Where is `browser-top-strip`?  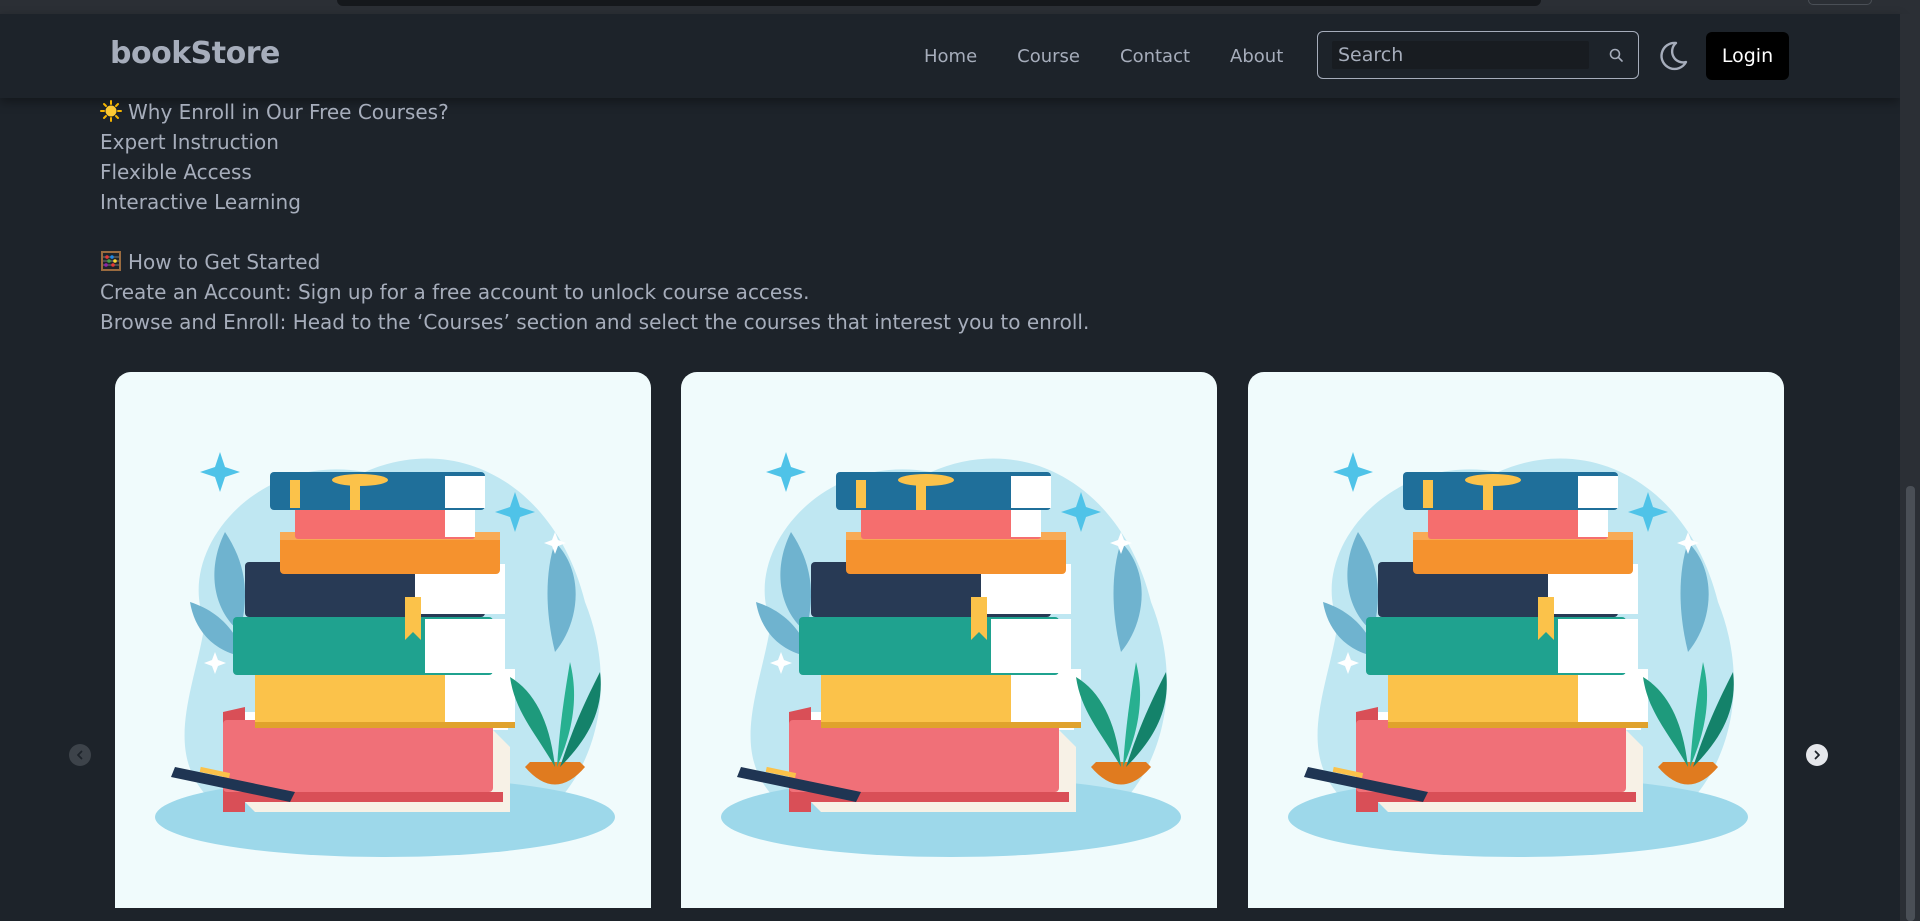 browser-top-strip is located at coordinates (960, 7).